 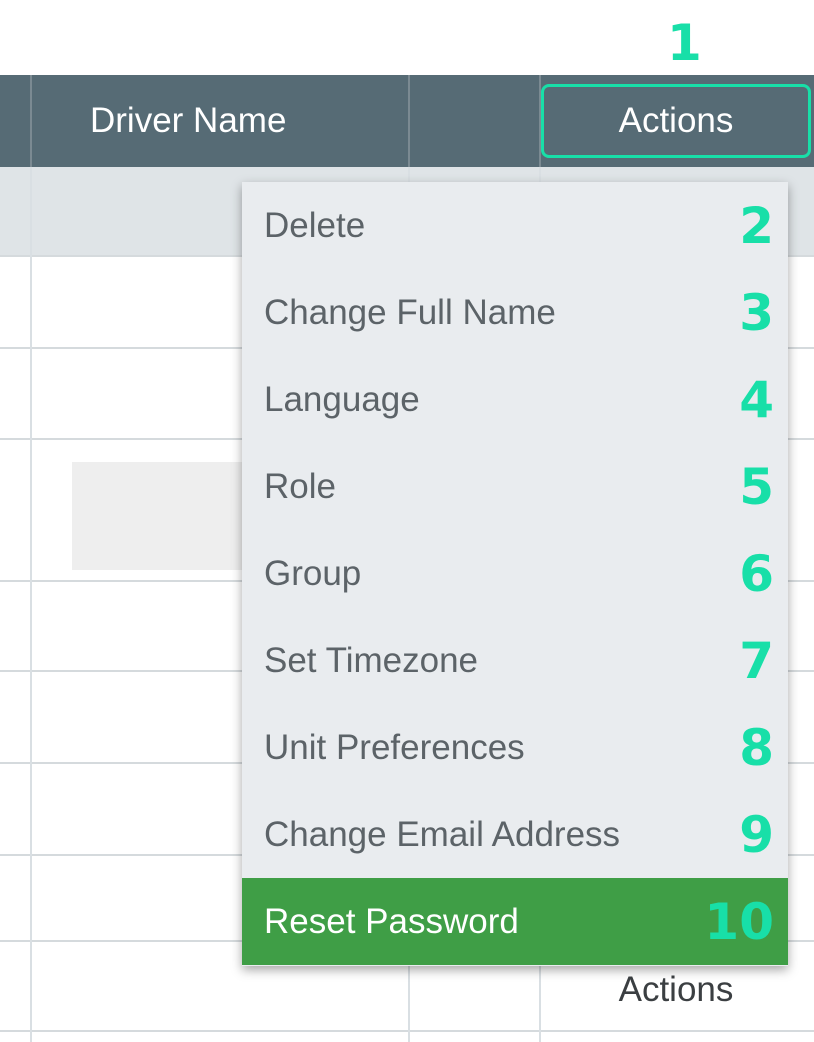 I want to click on menu-item-change-email-address: Change Email Address 9, so click(x=515, y=834).